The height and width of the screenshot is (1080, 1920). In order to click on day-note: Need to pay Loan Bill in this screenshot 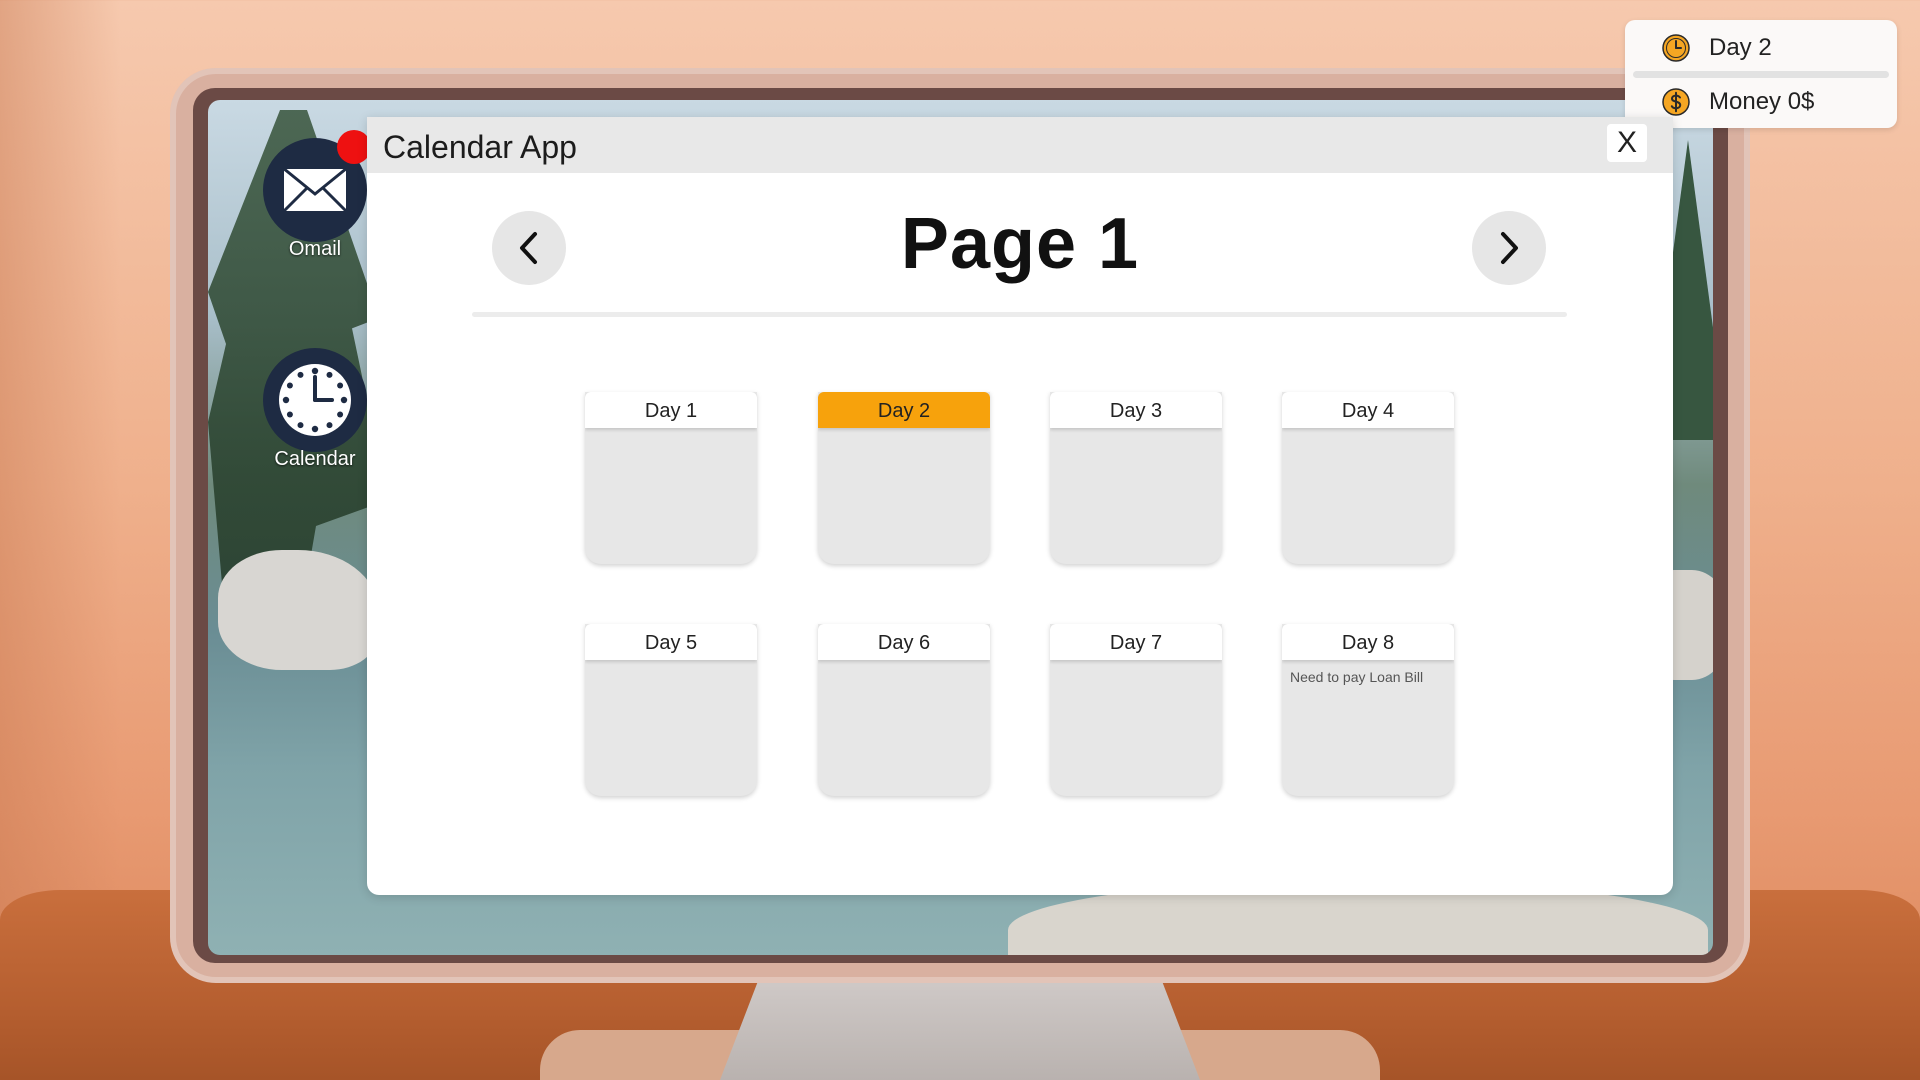, I will do `click(1357, 677)`.